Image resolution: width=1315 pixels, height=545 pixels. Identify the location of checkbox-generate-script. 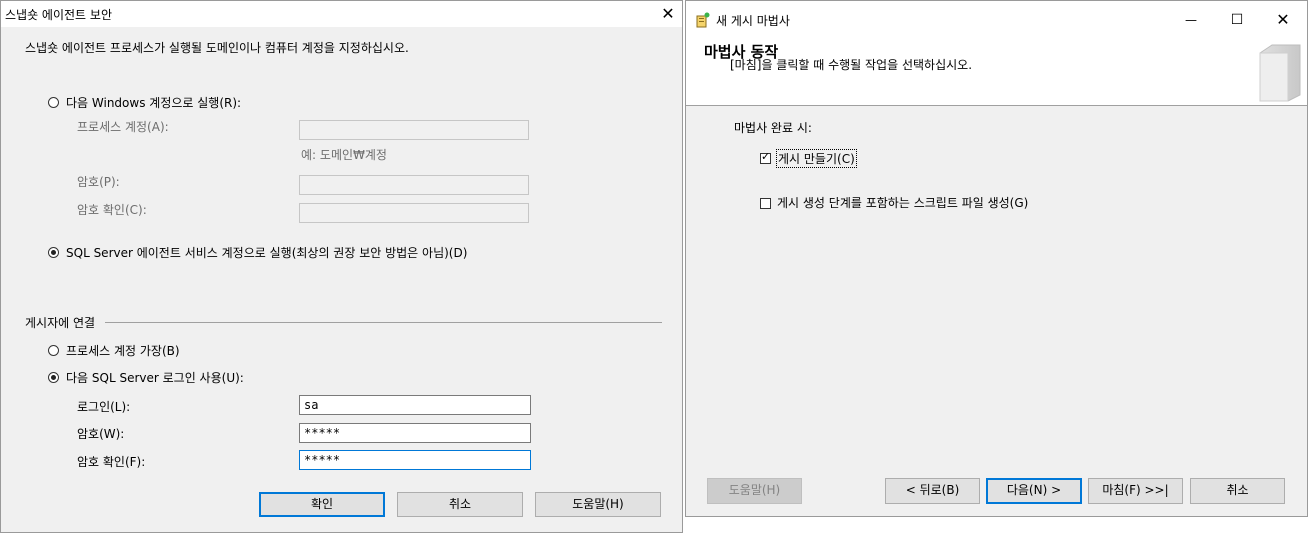
(765, 203).